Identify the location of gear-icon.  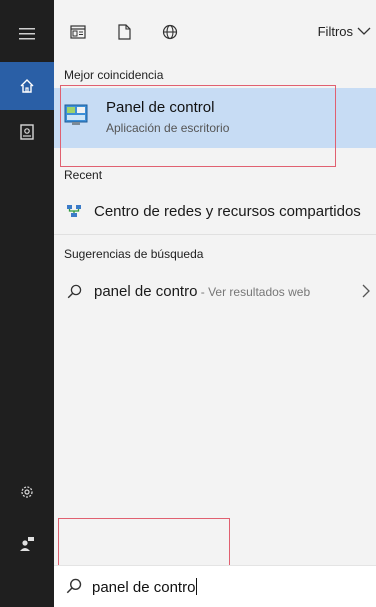
(27, 492).